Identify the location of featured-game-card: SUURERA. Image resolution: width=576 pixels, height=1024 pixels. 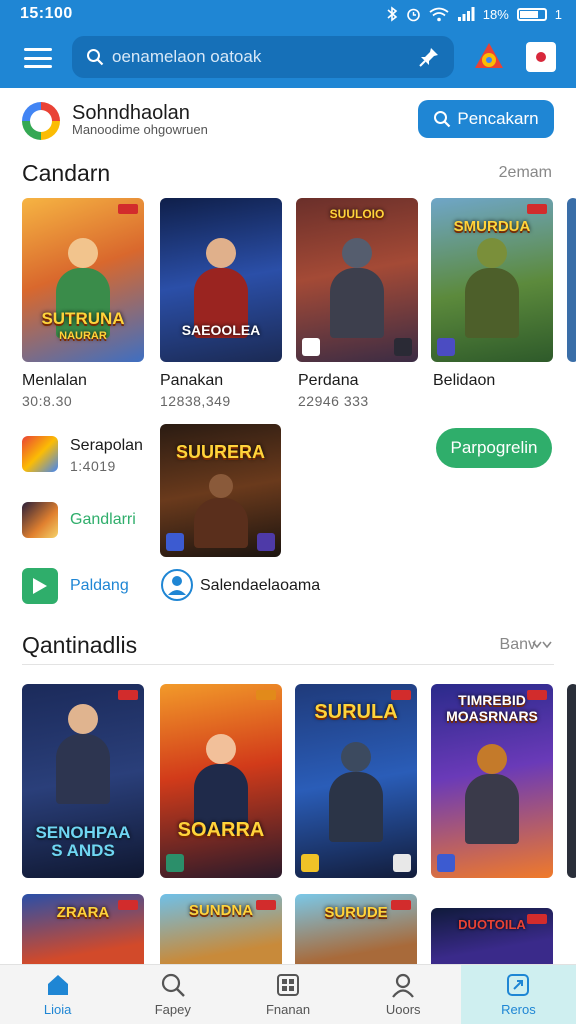
(220, 490).